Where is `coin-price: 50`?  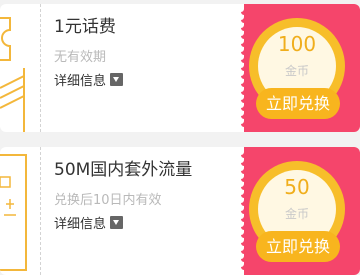 coin-price: 50 is located at coordinates (297, 187).